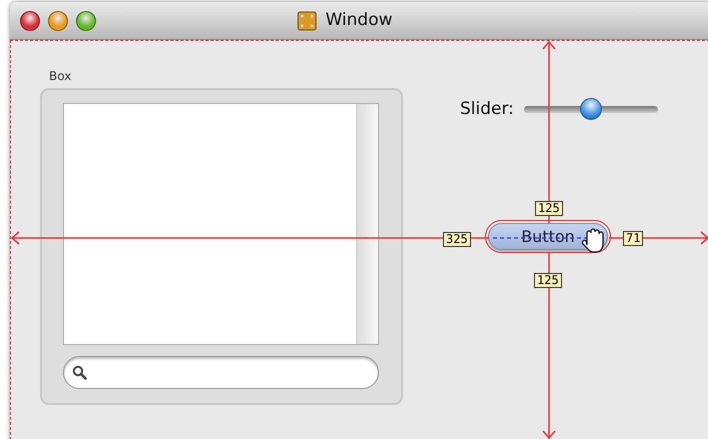 Image resolution: width=708 pixels, height=439 pixels. What do you see at coordinates (221, 372) in the screenshot?
I see `search-field` at bounding box center [221, 372].